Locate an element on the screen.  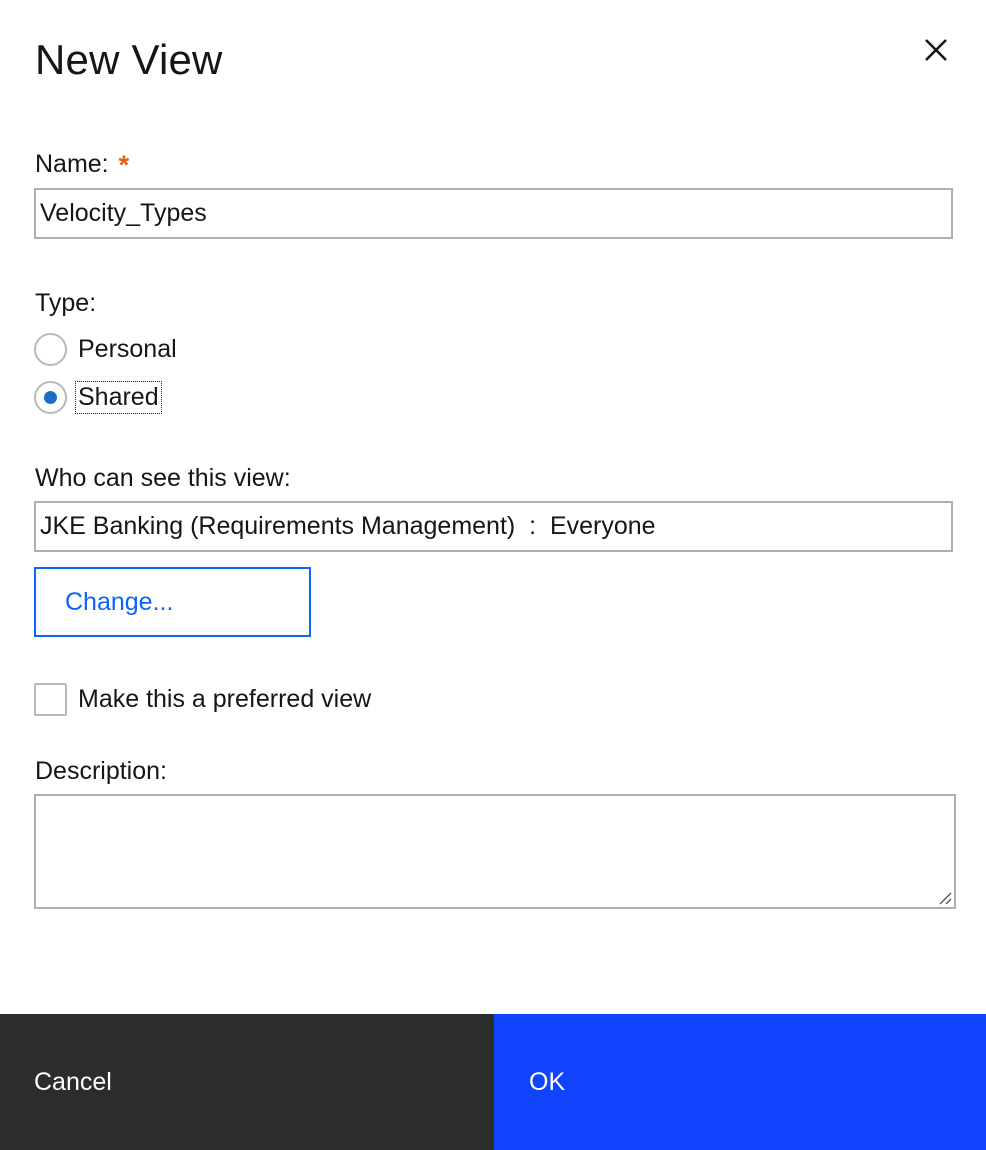
name-label: Name: is located at coordinates (72, 164).